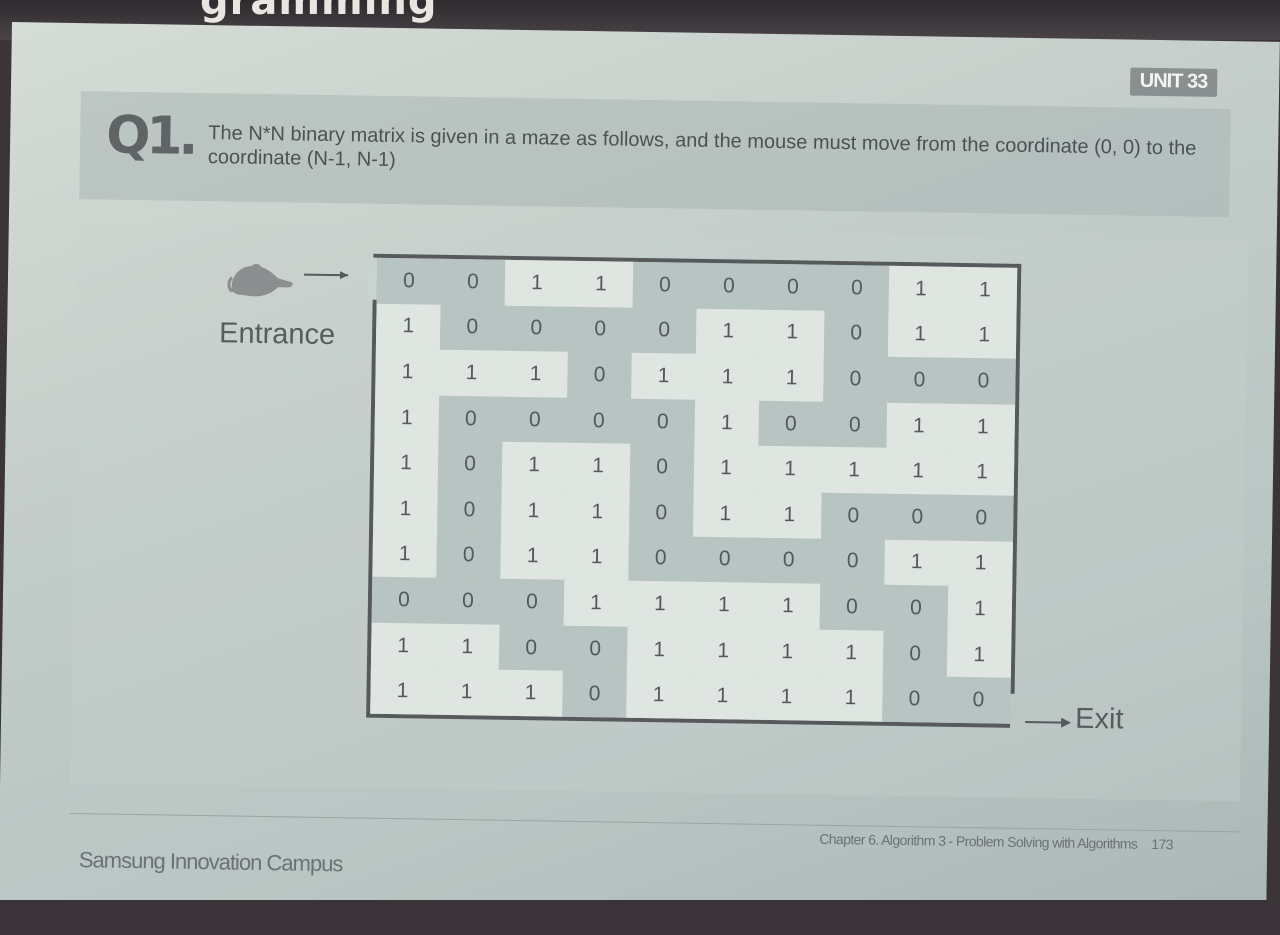 Image resolution: width=1280 pixels, height=935 pixels. What do you see at coordinates (373, 278) in the screenshot?
I see `maze-entry-opening` at bounding box center [373, 278].